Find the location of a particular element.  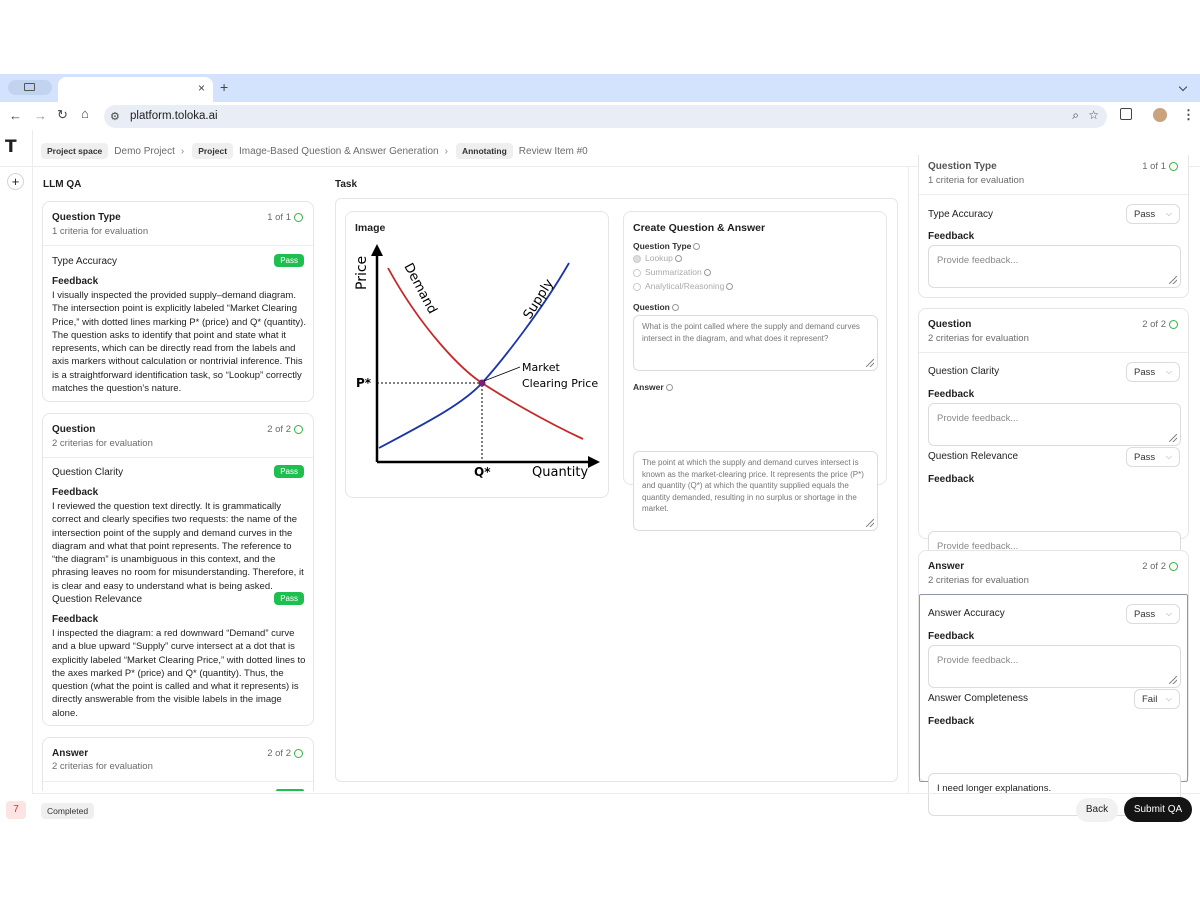

completeness-select: Fail ⌵ is located at coordinates (1157, 699).